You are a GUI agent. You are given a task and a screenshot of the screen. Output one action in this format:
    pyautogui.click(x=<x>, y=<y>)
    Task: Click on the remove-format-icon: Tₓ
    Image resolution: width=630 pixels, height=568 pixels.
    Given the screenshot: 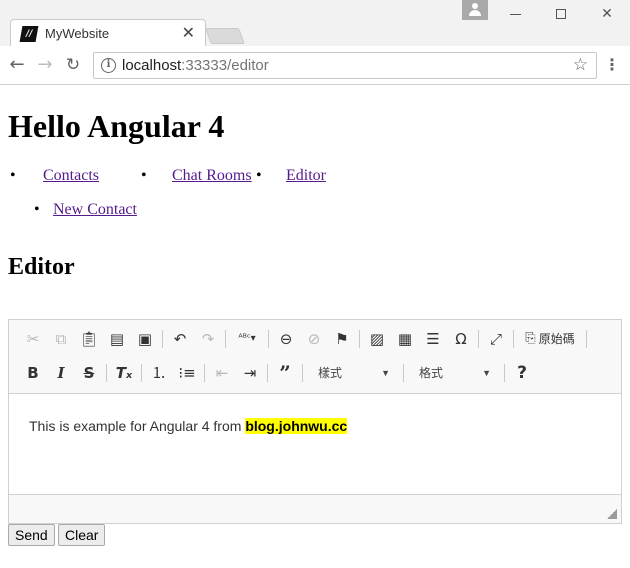 What is the action you would take?
    pyautogui.click(x=124, y=373)
    